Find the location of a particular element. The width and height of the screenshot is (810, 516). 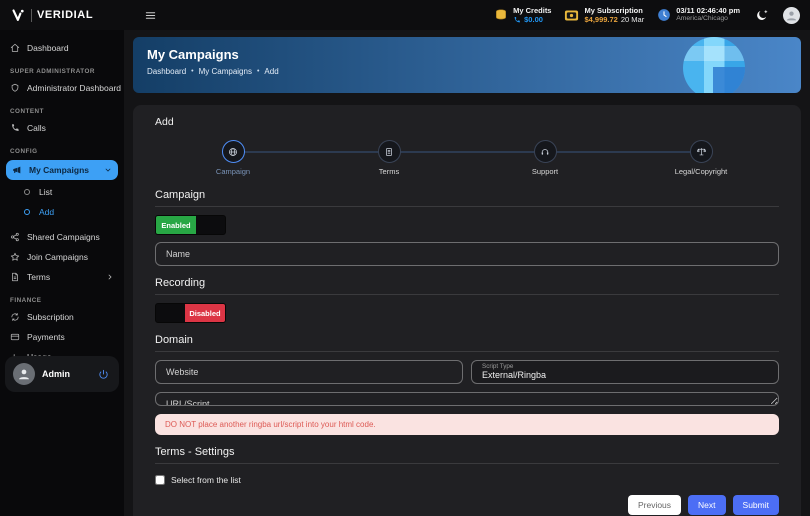

script-type-select: Script Type External/Ringba is located at coordinates (625, 372).